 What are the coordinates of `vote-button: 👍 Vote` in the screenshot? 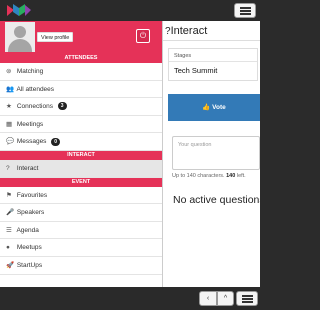 It's located at (214, 107).